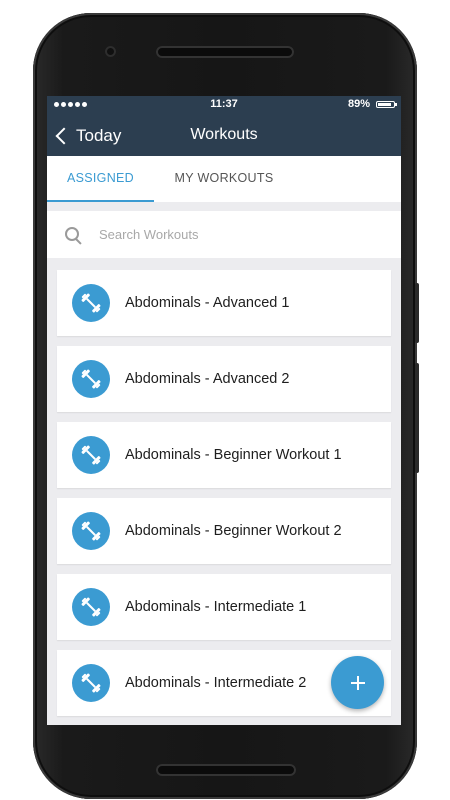 The height and width of the screenshot is (800, 450). I want to click on add-workout-button, so click(357, 682).